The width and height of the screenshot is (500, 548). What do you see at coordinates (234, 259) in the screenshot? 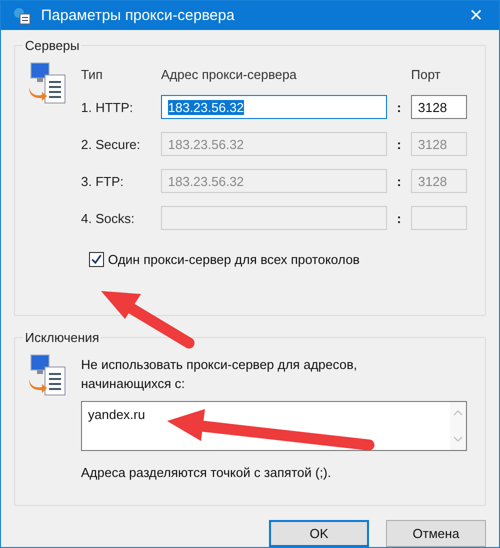
I see `checkbox-label: Один прокси-сервер для всех протоколов` at bounding box center [234, 259].